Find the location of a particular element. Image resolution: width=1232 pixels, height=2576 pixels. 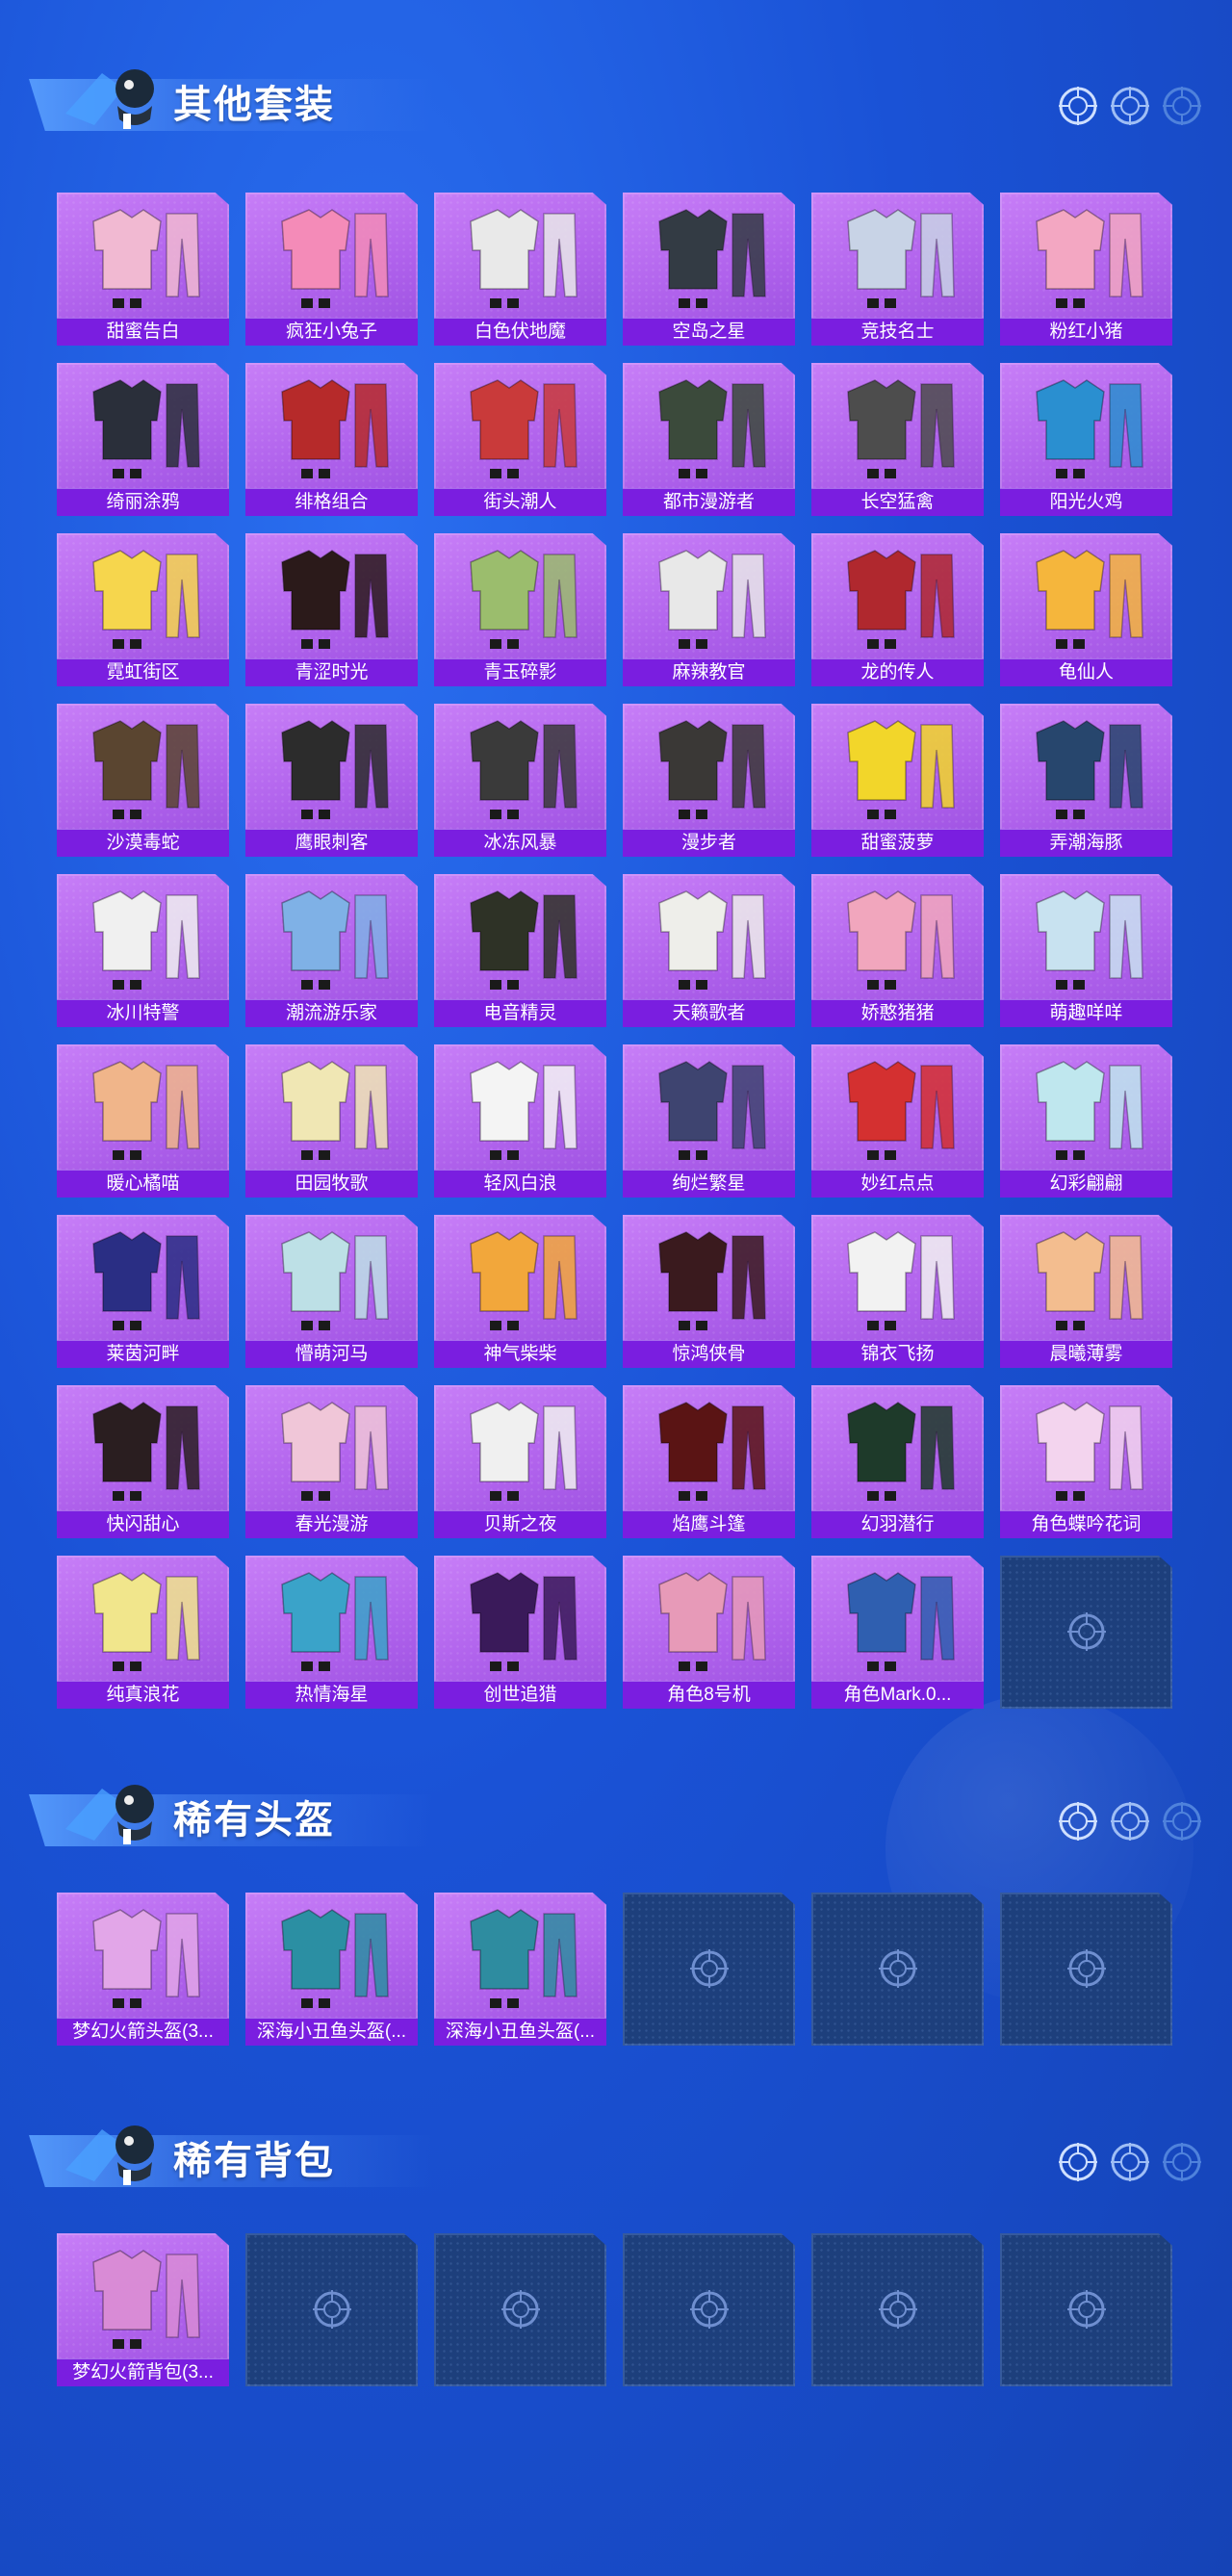

empty-slot-crosshair-icon is located at coordinates (898, 2310).